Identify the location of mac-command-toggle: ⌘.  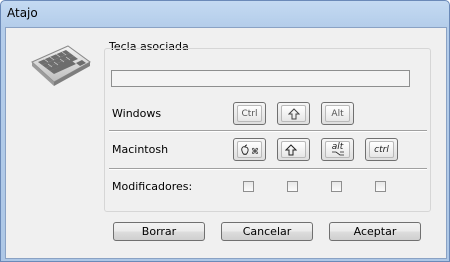
(249, 149).